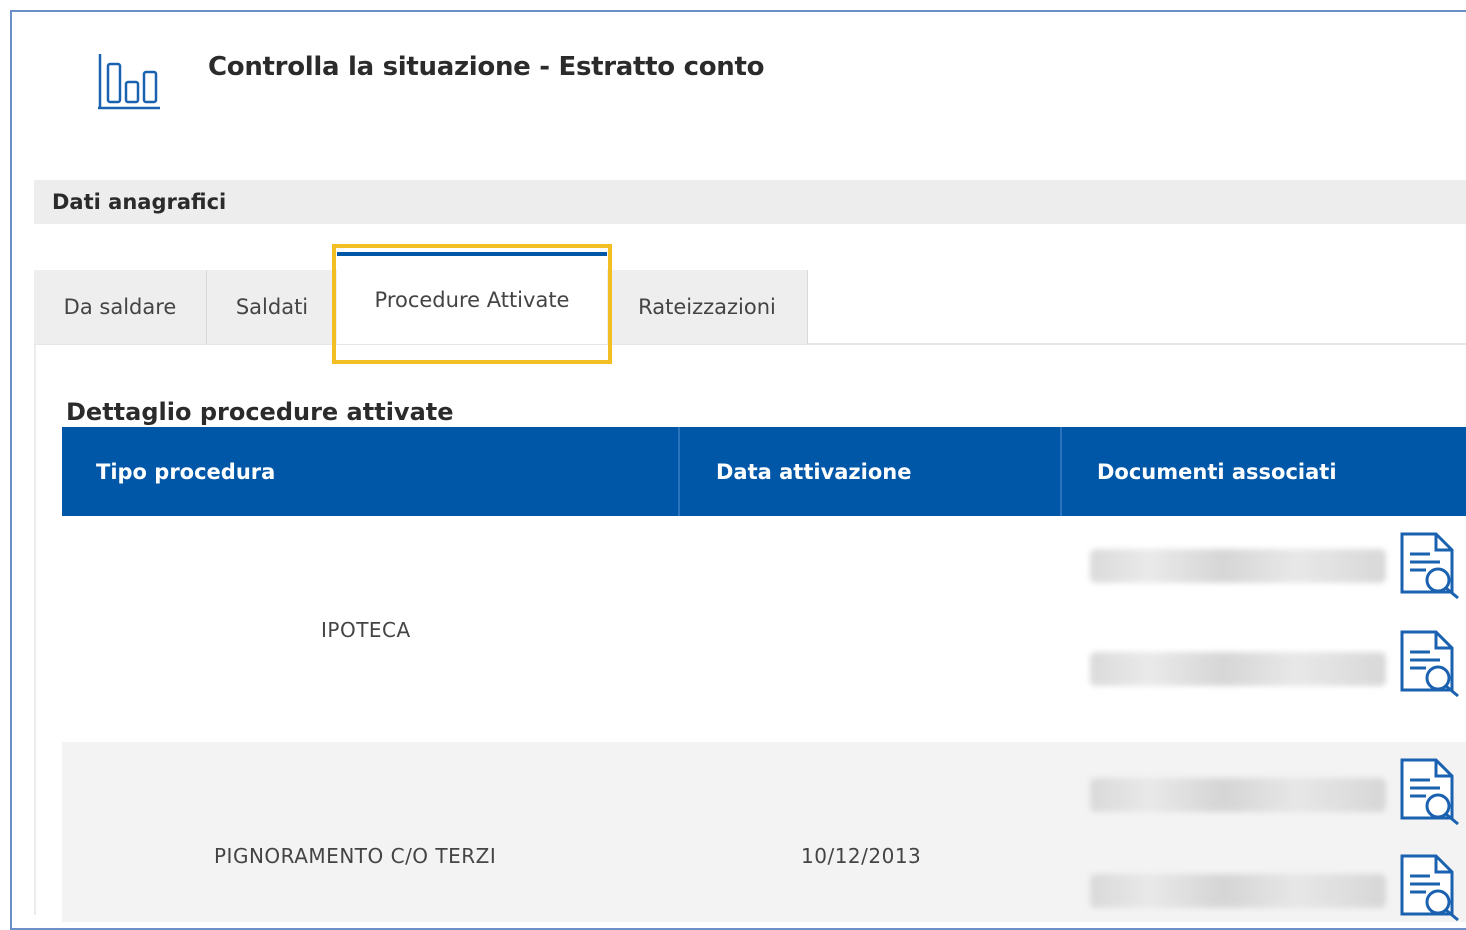 The image size is (1466, 930). What do you see at coordinates (139, 202) in the screenshot?
I see `section-title: Dati anagrafici` at bounding box center [139, 202].